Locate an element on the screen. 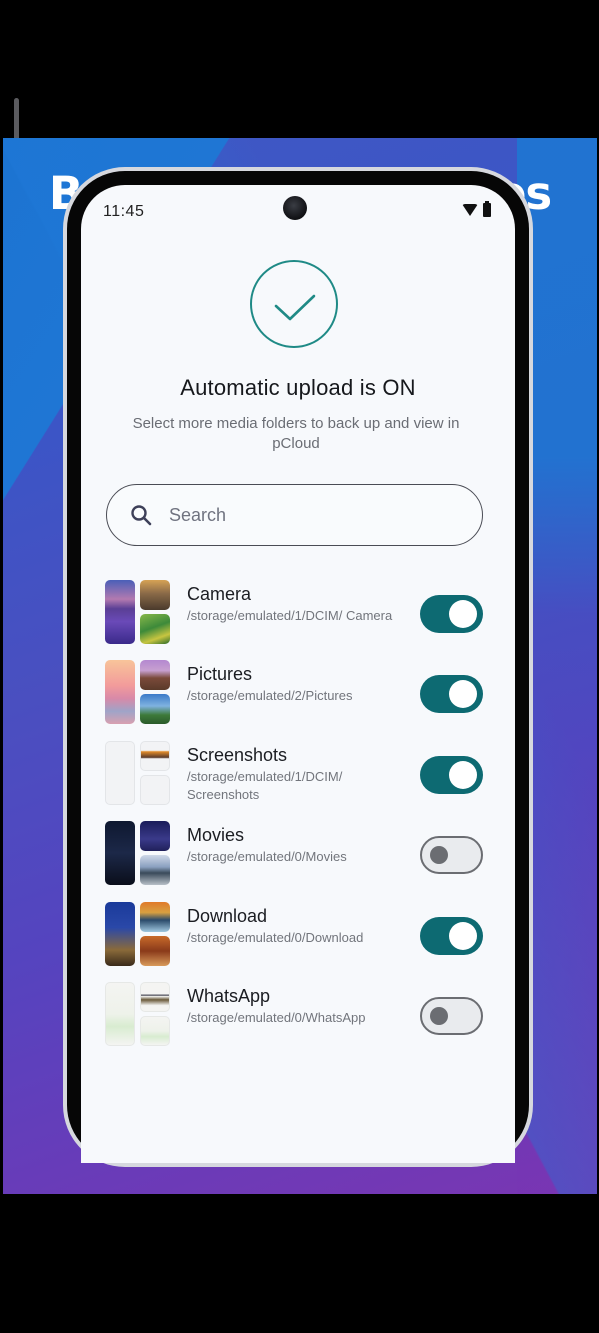  folder-row-movies: Movies /storage/emulated/0/Movies is located at coordinates (298, 855).